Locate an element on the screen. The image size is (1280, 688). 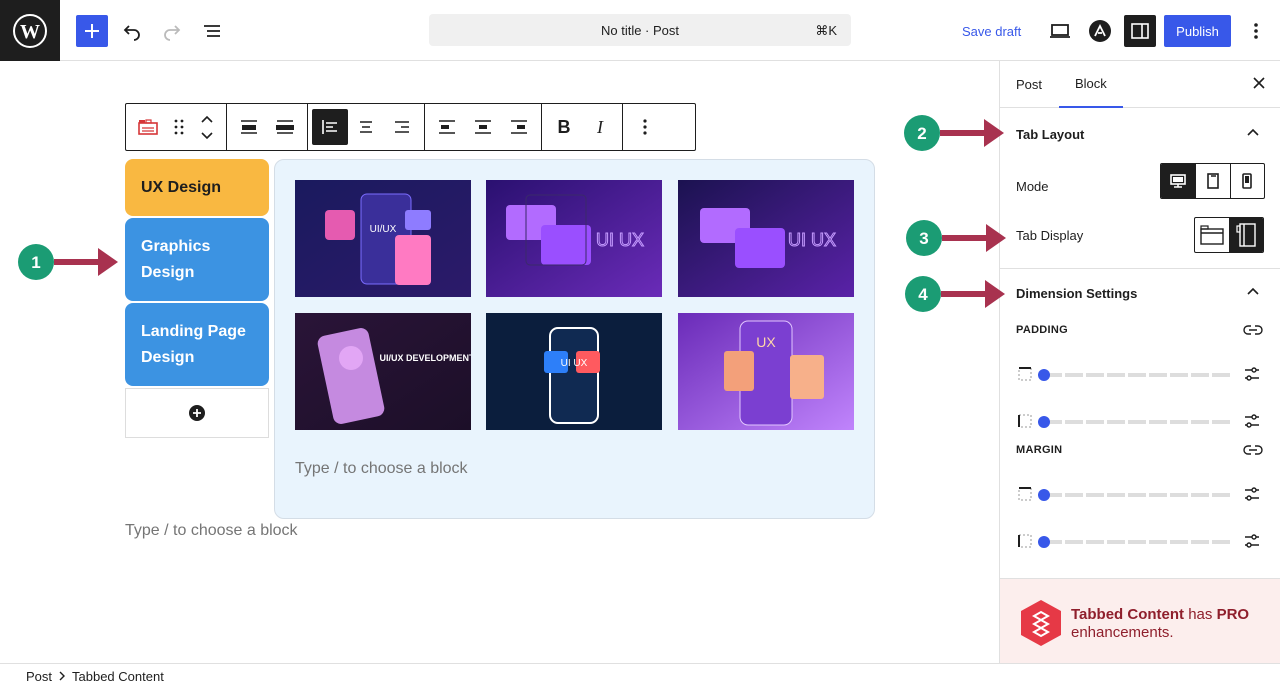
undo-icon is located at coordinates (131, 33).